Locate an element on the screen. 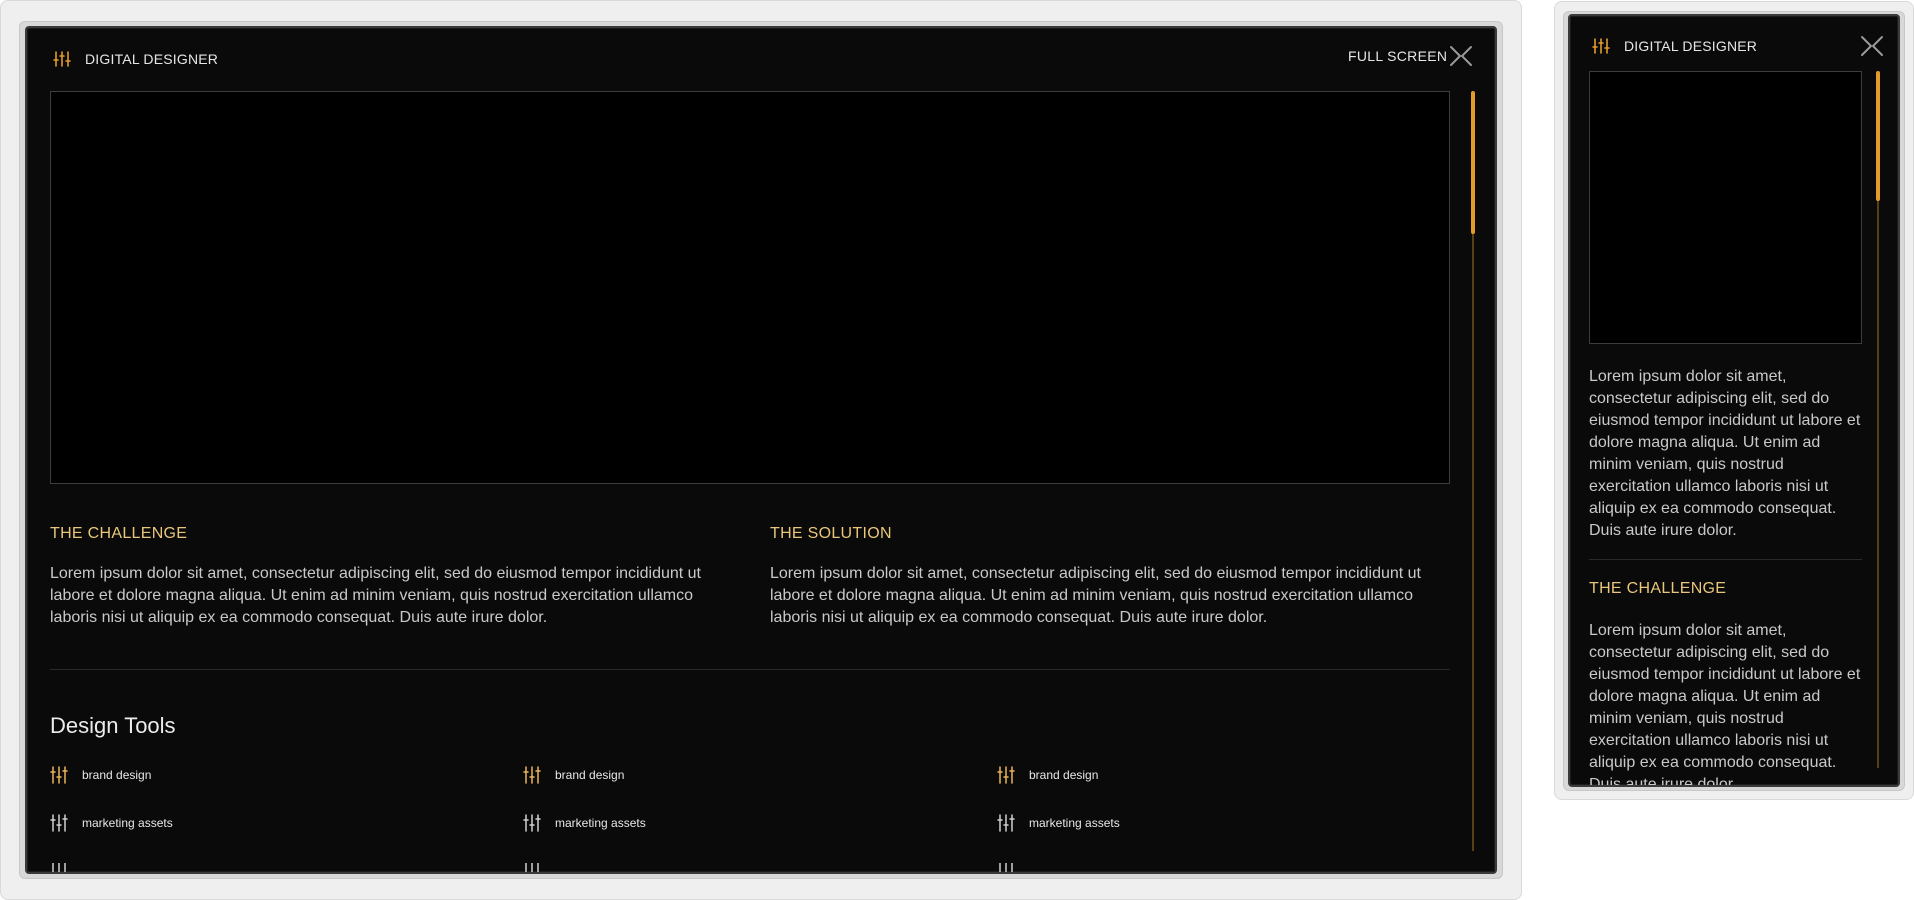  solution-heading: THE SOLUTION is located at coordinates (831, 533).